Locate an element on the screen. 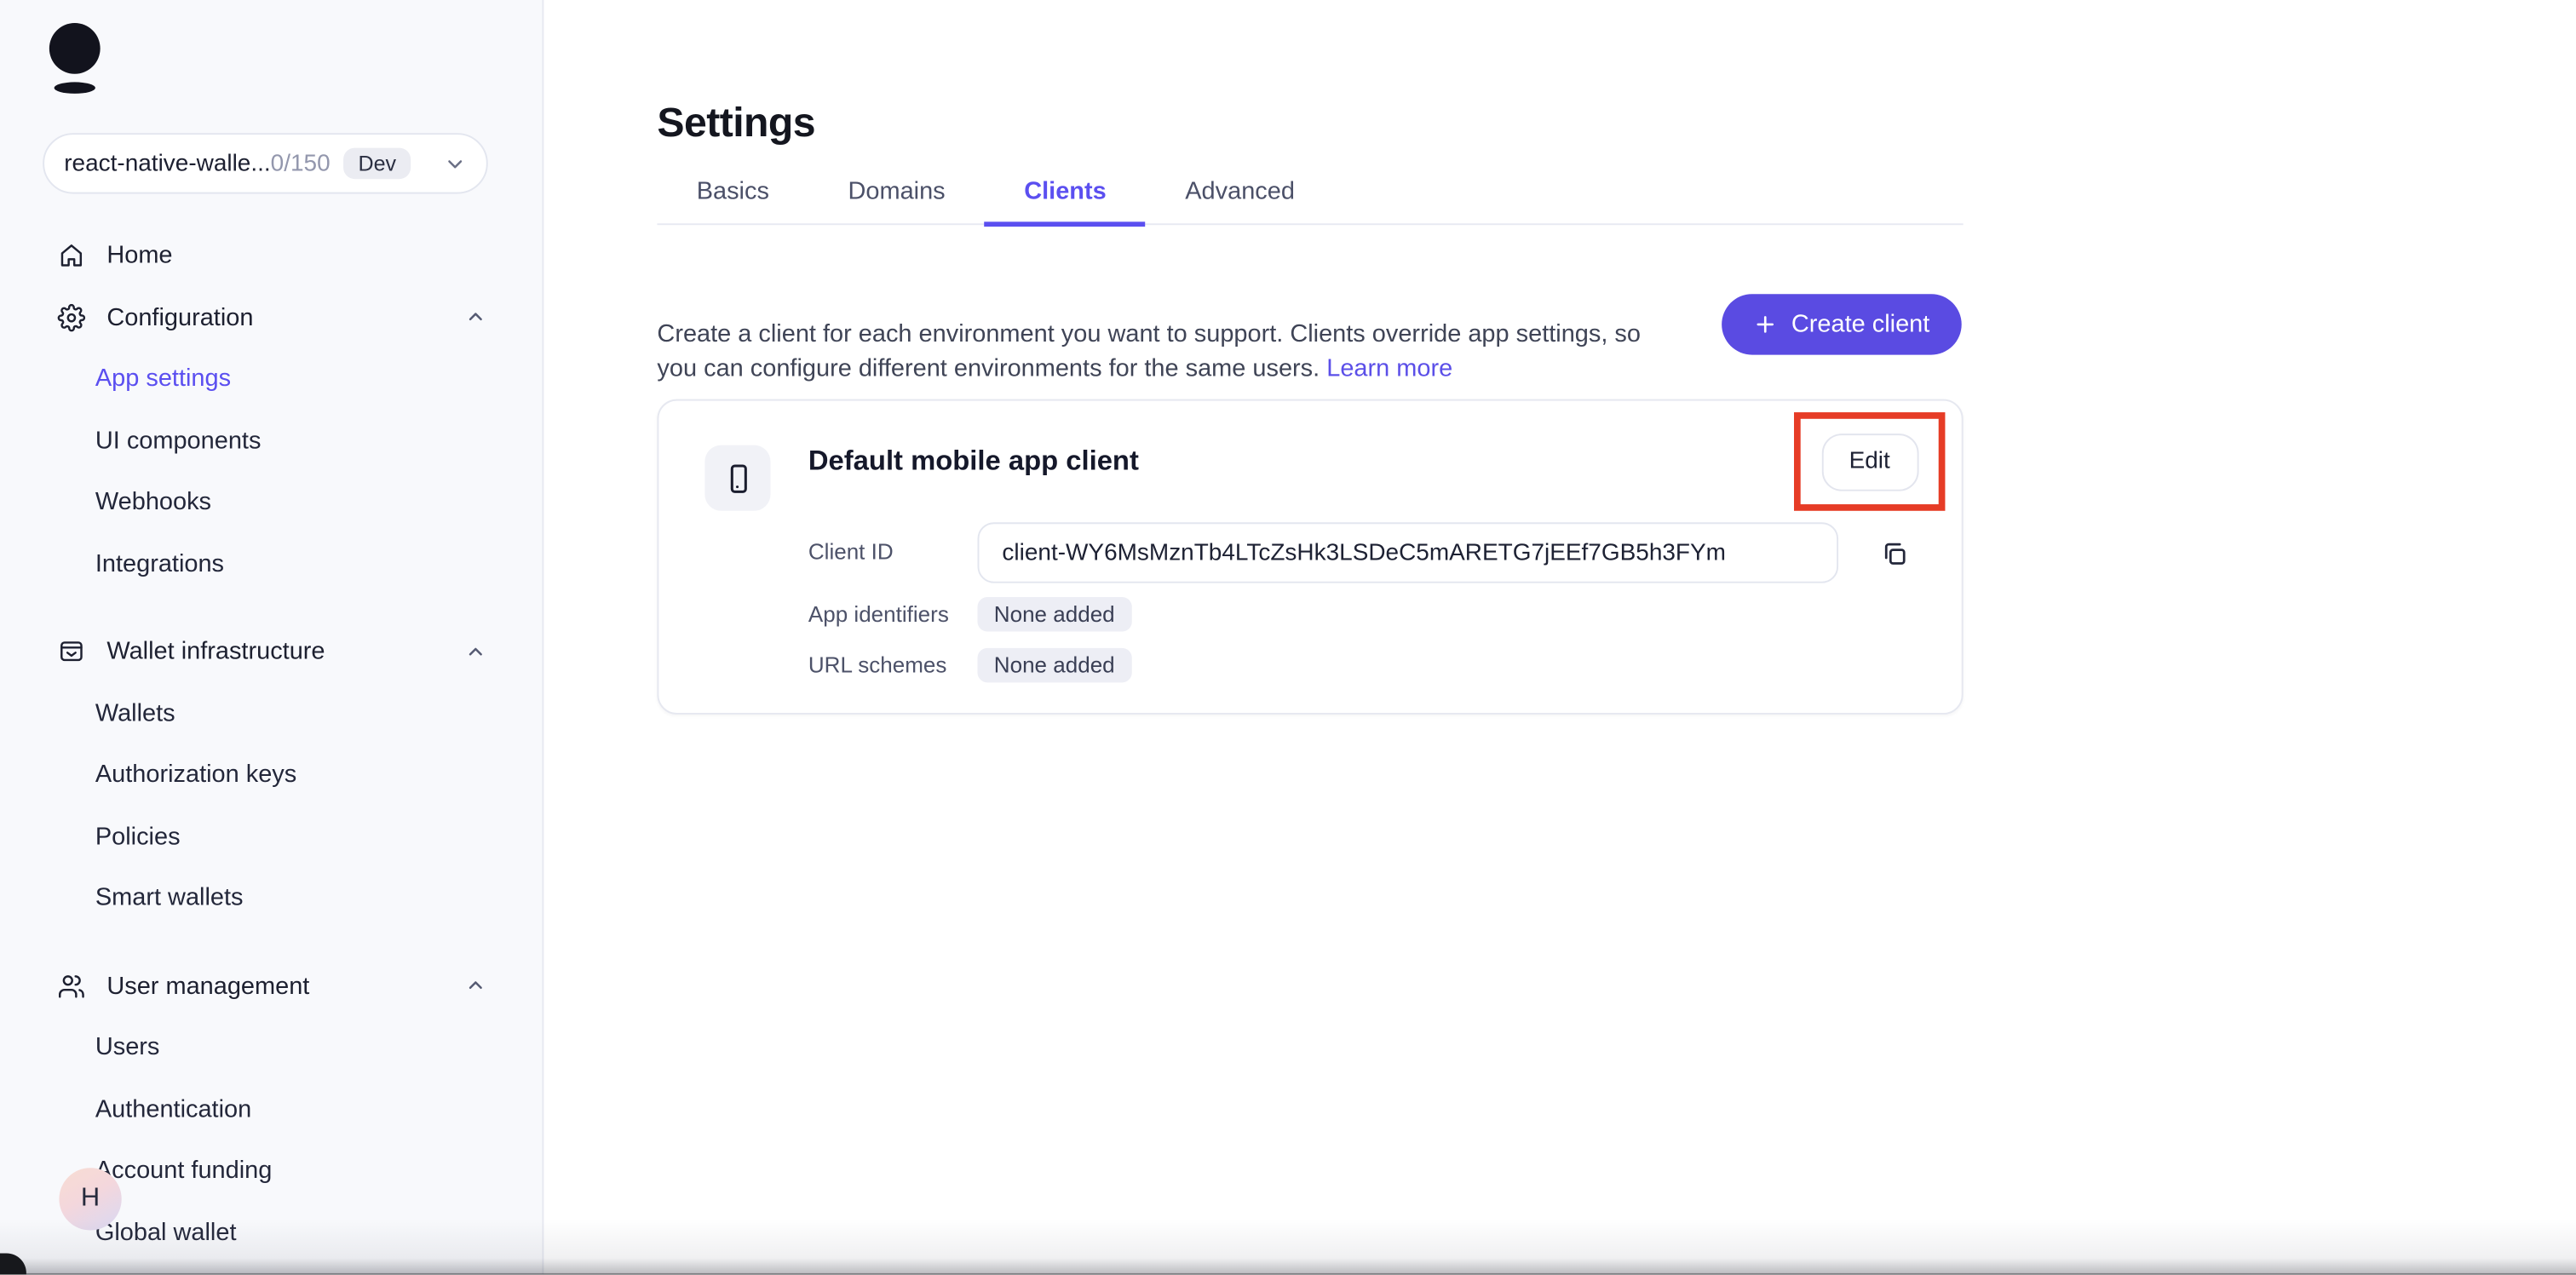 The height and width of the screenshot is (1275, 2576). url-schemes-value-badge: None added is located at coordinates (1054, 665).